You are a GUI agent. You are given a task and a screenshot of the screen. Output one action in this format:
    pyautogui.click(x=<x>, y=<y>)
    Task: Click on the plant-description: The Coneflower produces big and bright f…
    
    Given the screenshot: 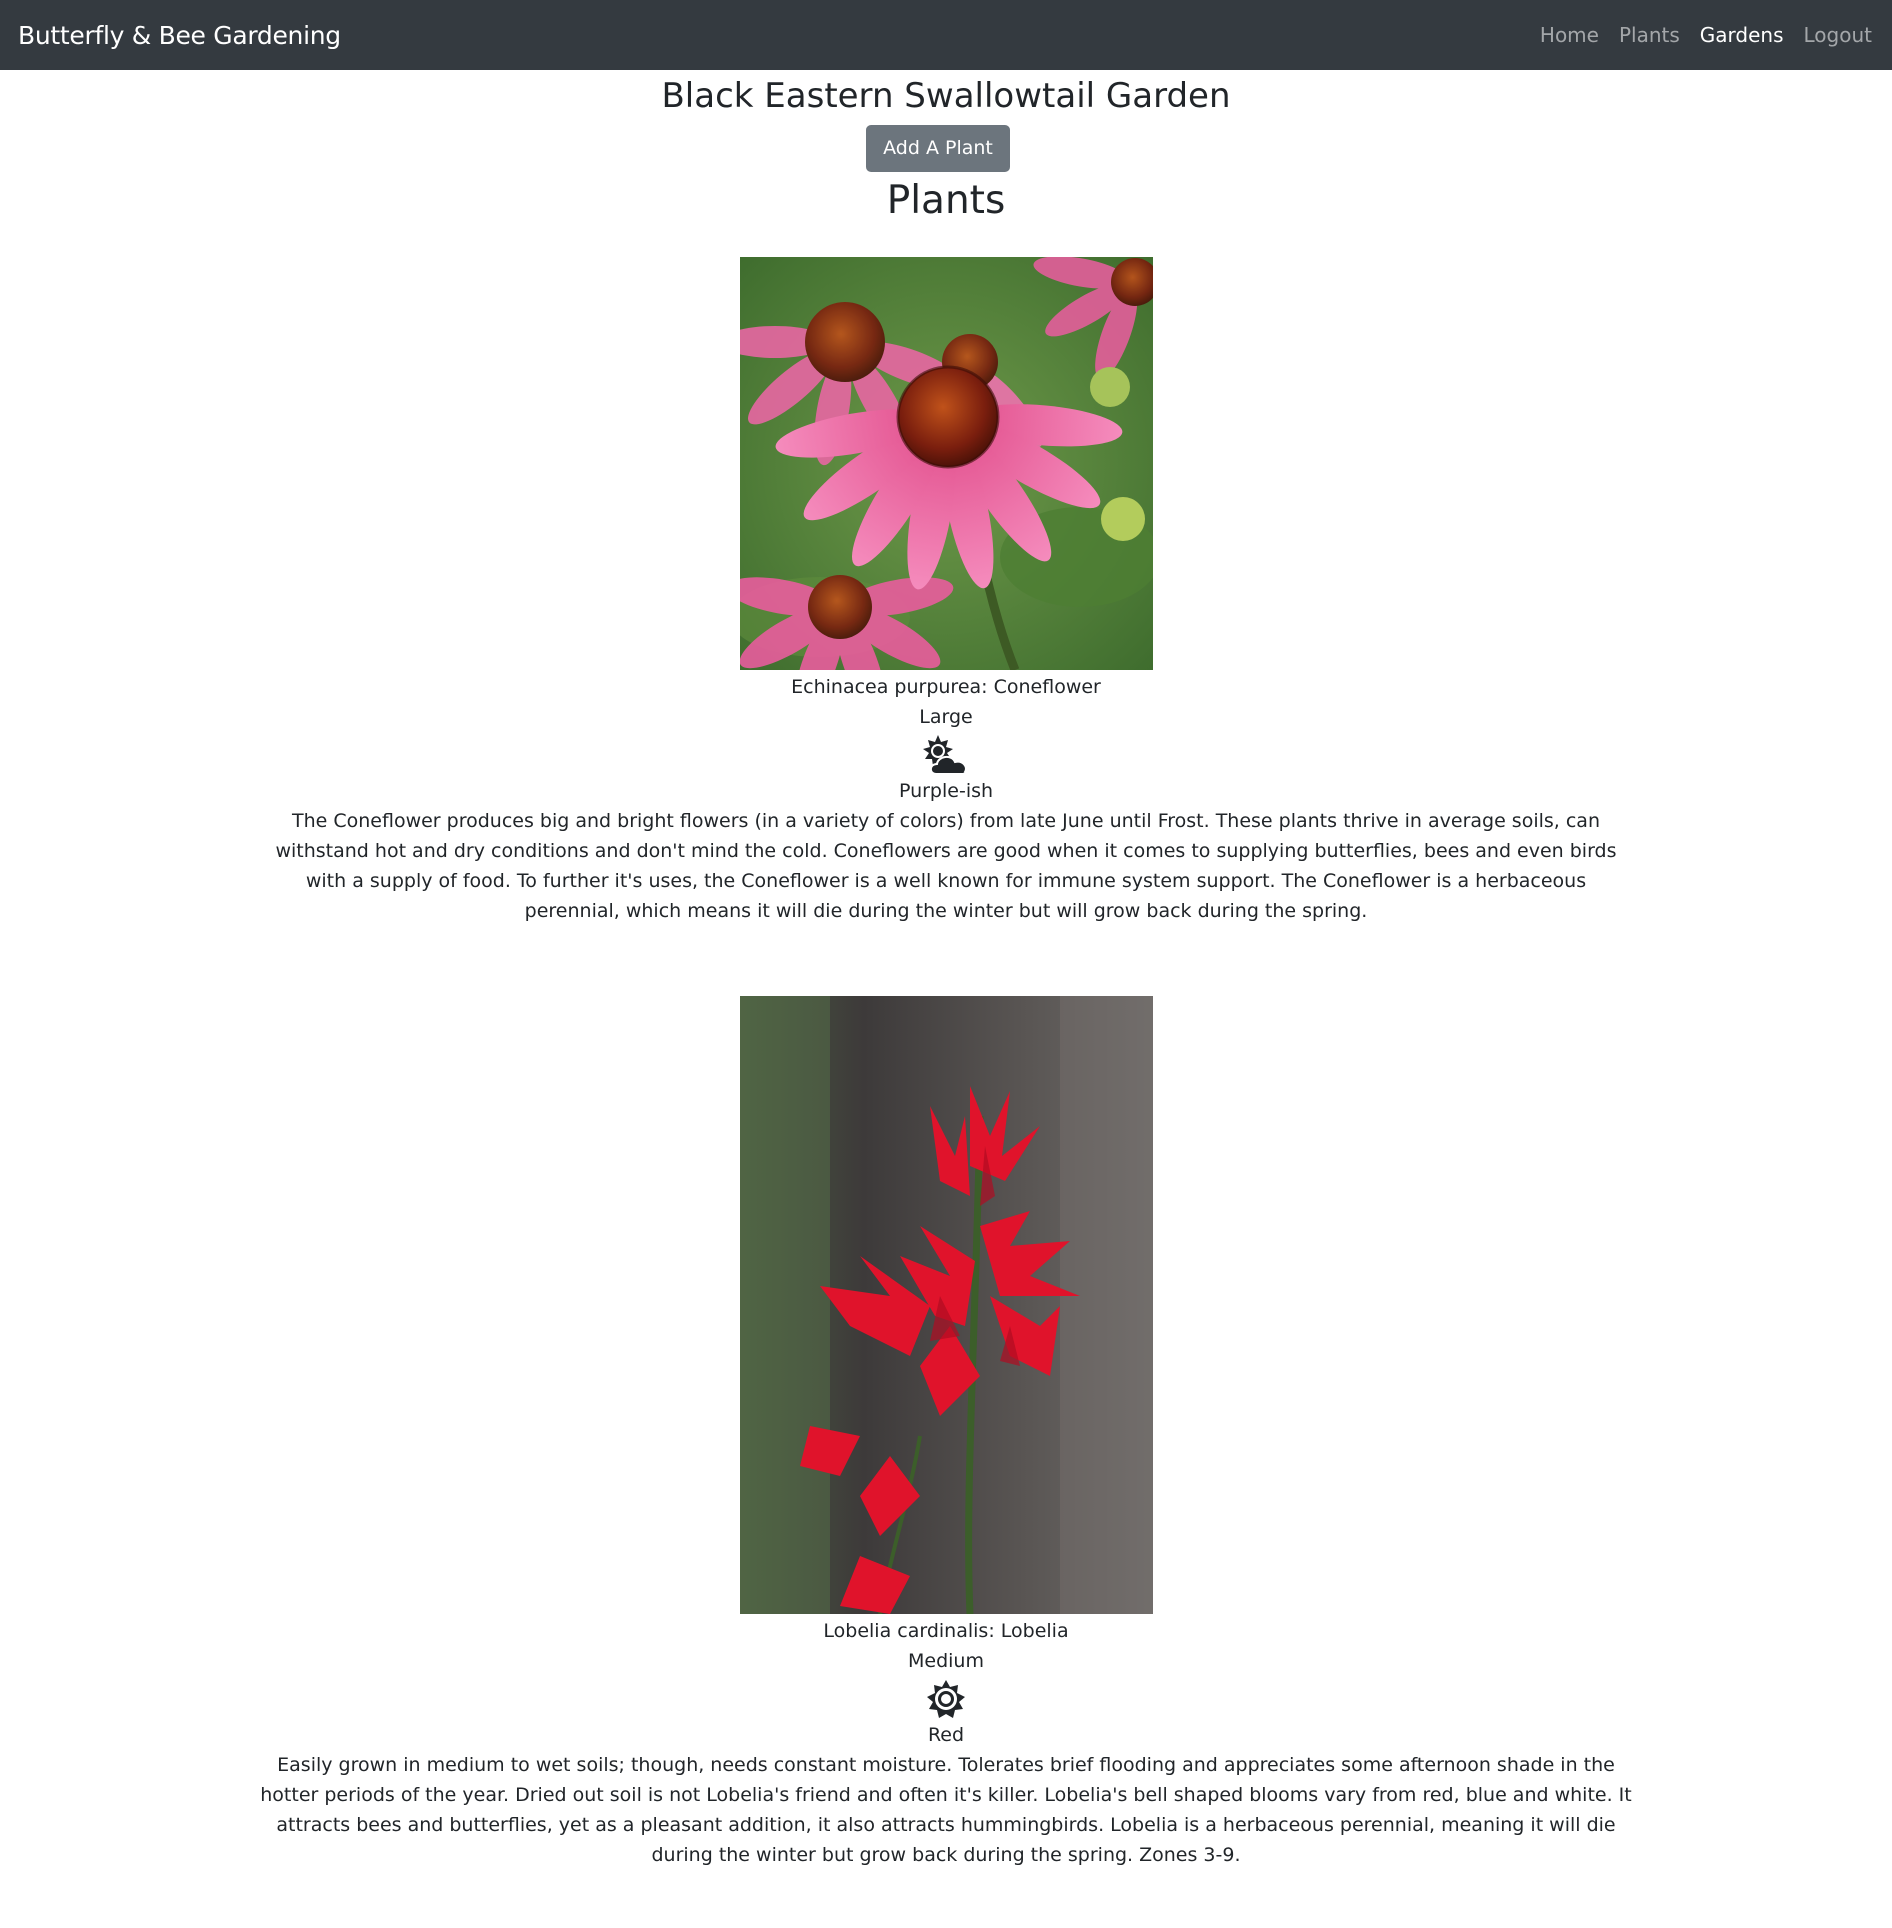 What is the action you would take?
    pyautogui.click(x=946, y=866)
    